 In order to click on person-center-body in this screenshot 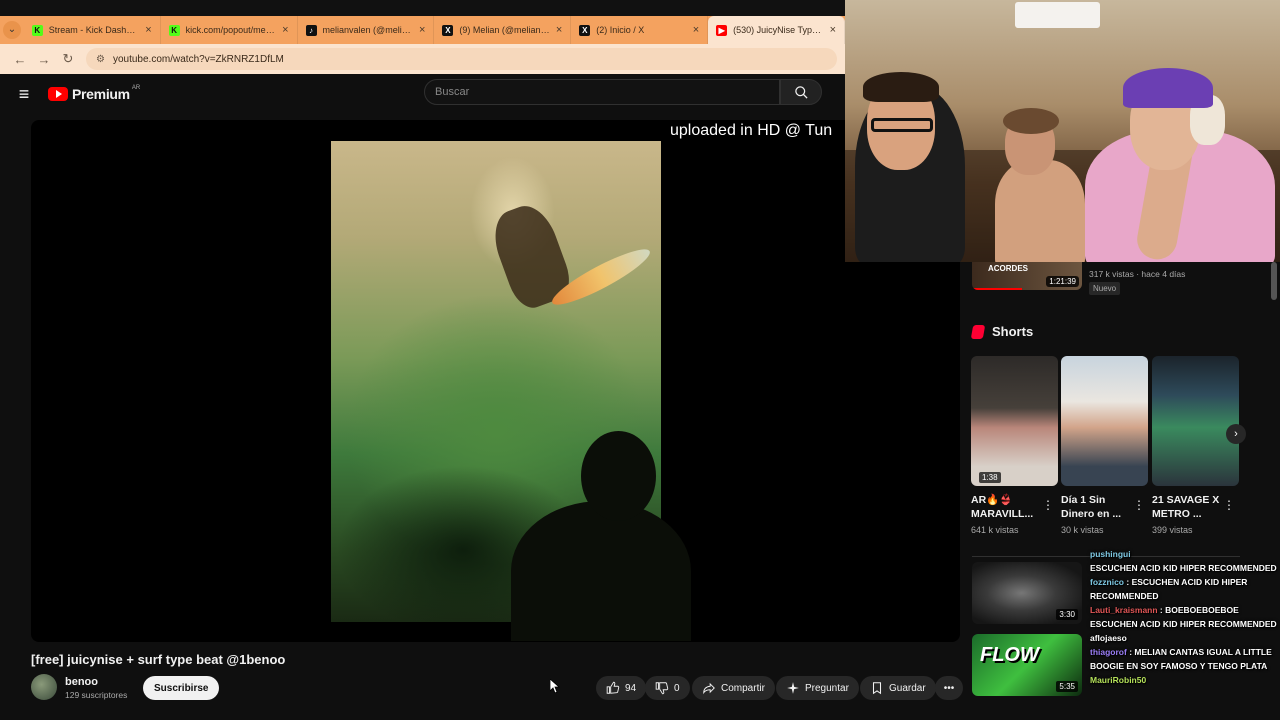, I will do `click(1040, 211)`.